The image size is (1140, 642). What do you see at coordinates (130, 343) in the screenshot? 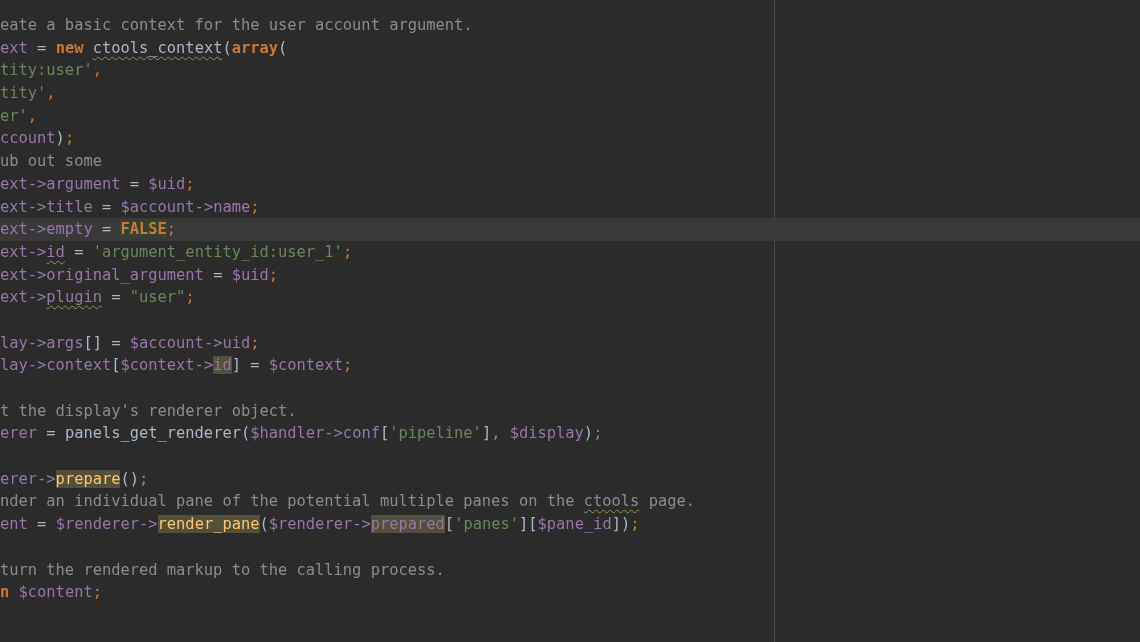
I see `code-line: lay->args[] = $account->uid;` at bounding box center [130, 343].